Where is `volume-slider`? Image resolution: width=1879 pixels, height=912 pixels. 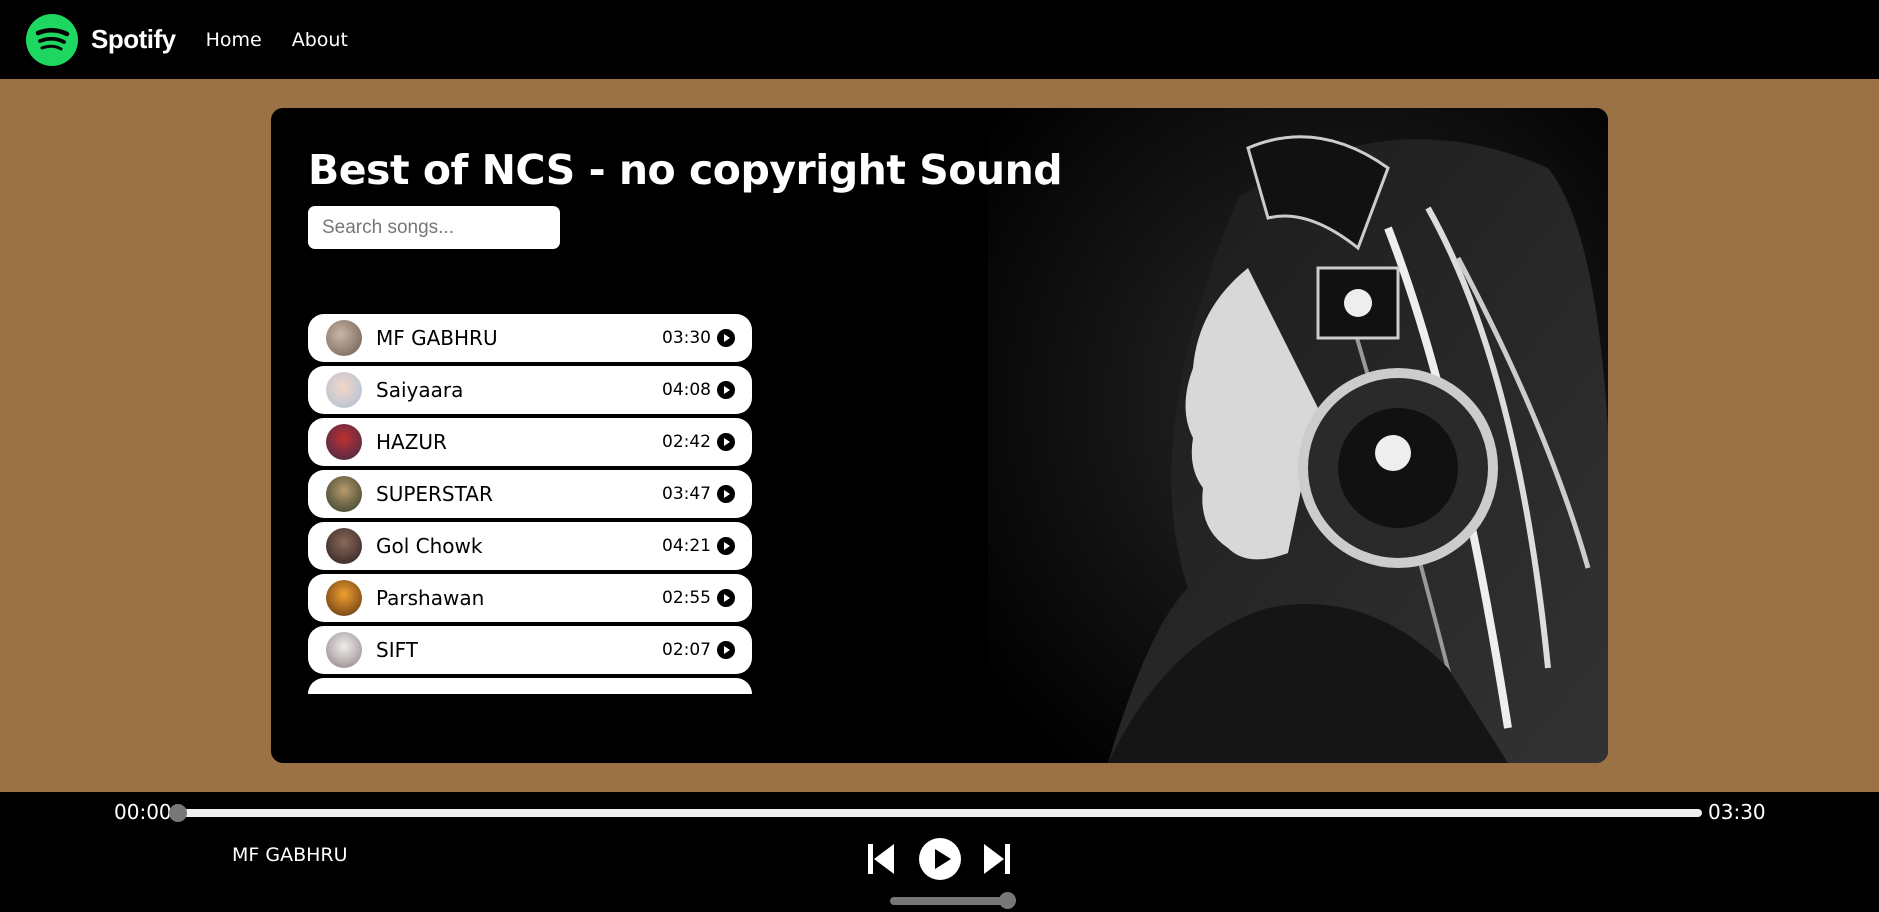 volume-slider is located at coordinates (953, 900).